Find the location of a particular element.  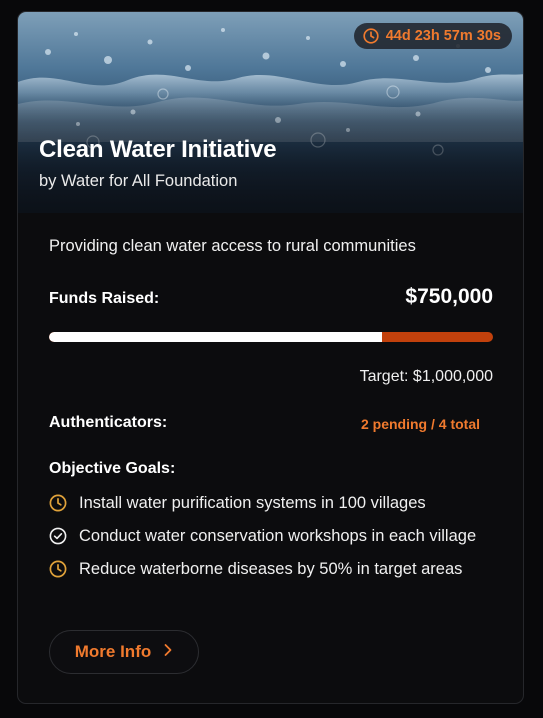

campaign-organizer: by Water for All Foundation is located at coordinates (138, 181).